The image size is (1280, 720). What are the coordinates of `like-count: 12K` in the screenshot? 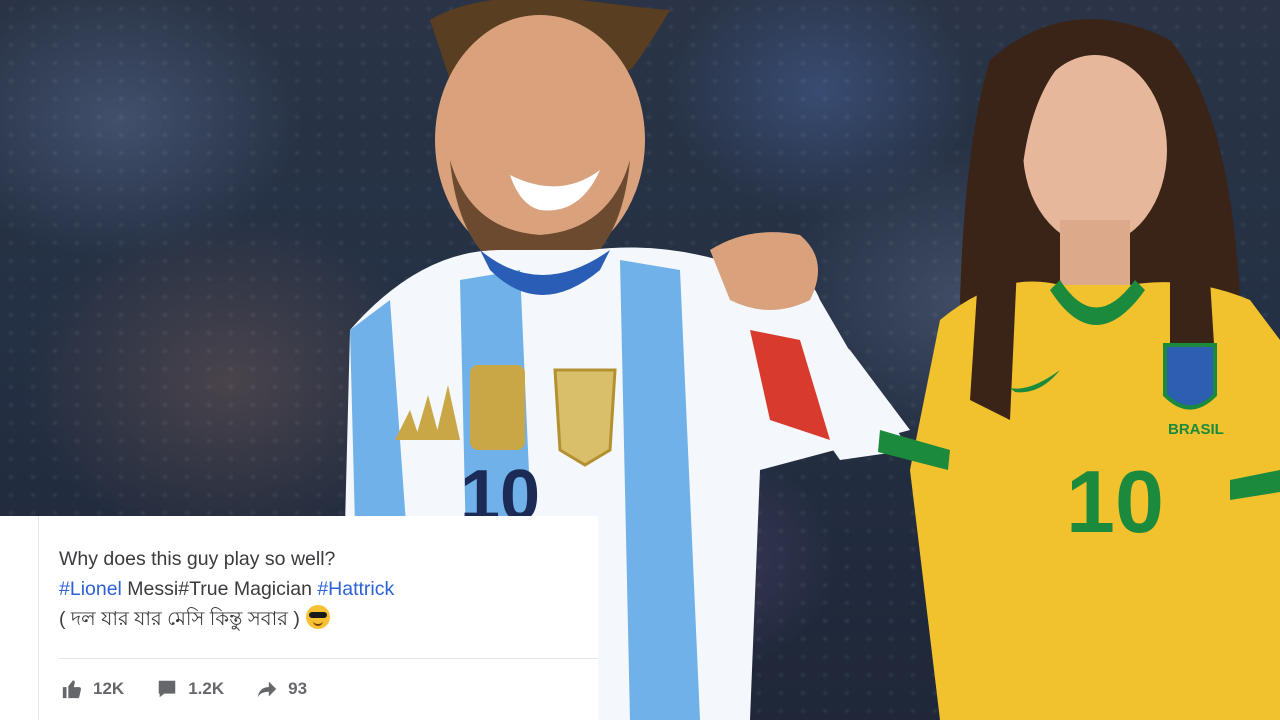 It's located at (109, 688).